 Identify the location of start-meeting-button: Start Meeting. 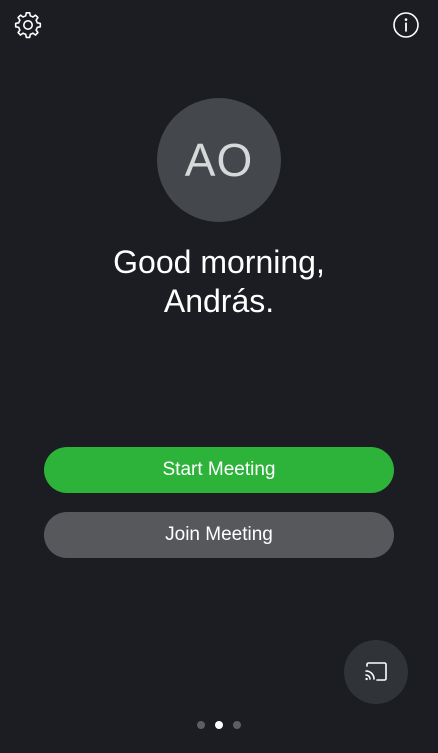
(219, 470).